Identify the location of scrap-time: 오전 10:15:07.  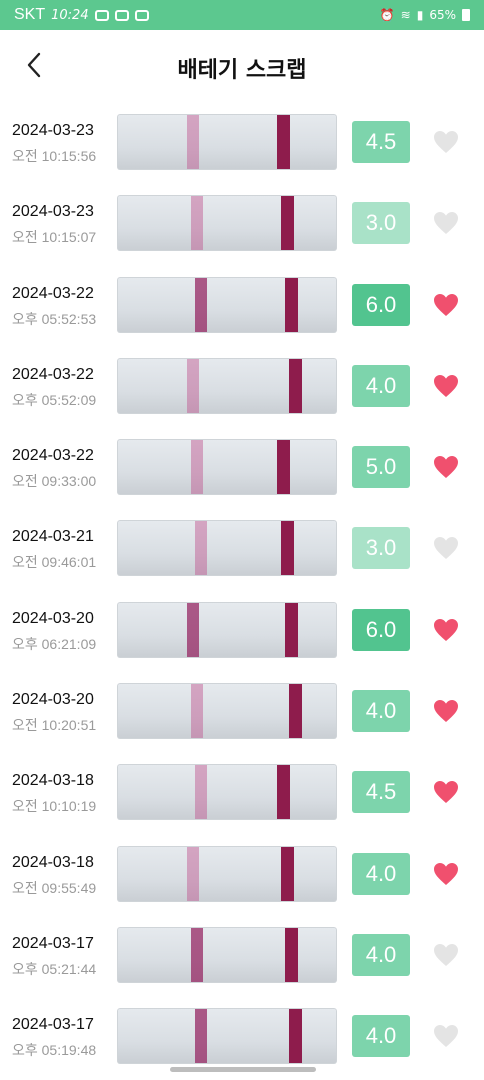
(54, 237).